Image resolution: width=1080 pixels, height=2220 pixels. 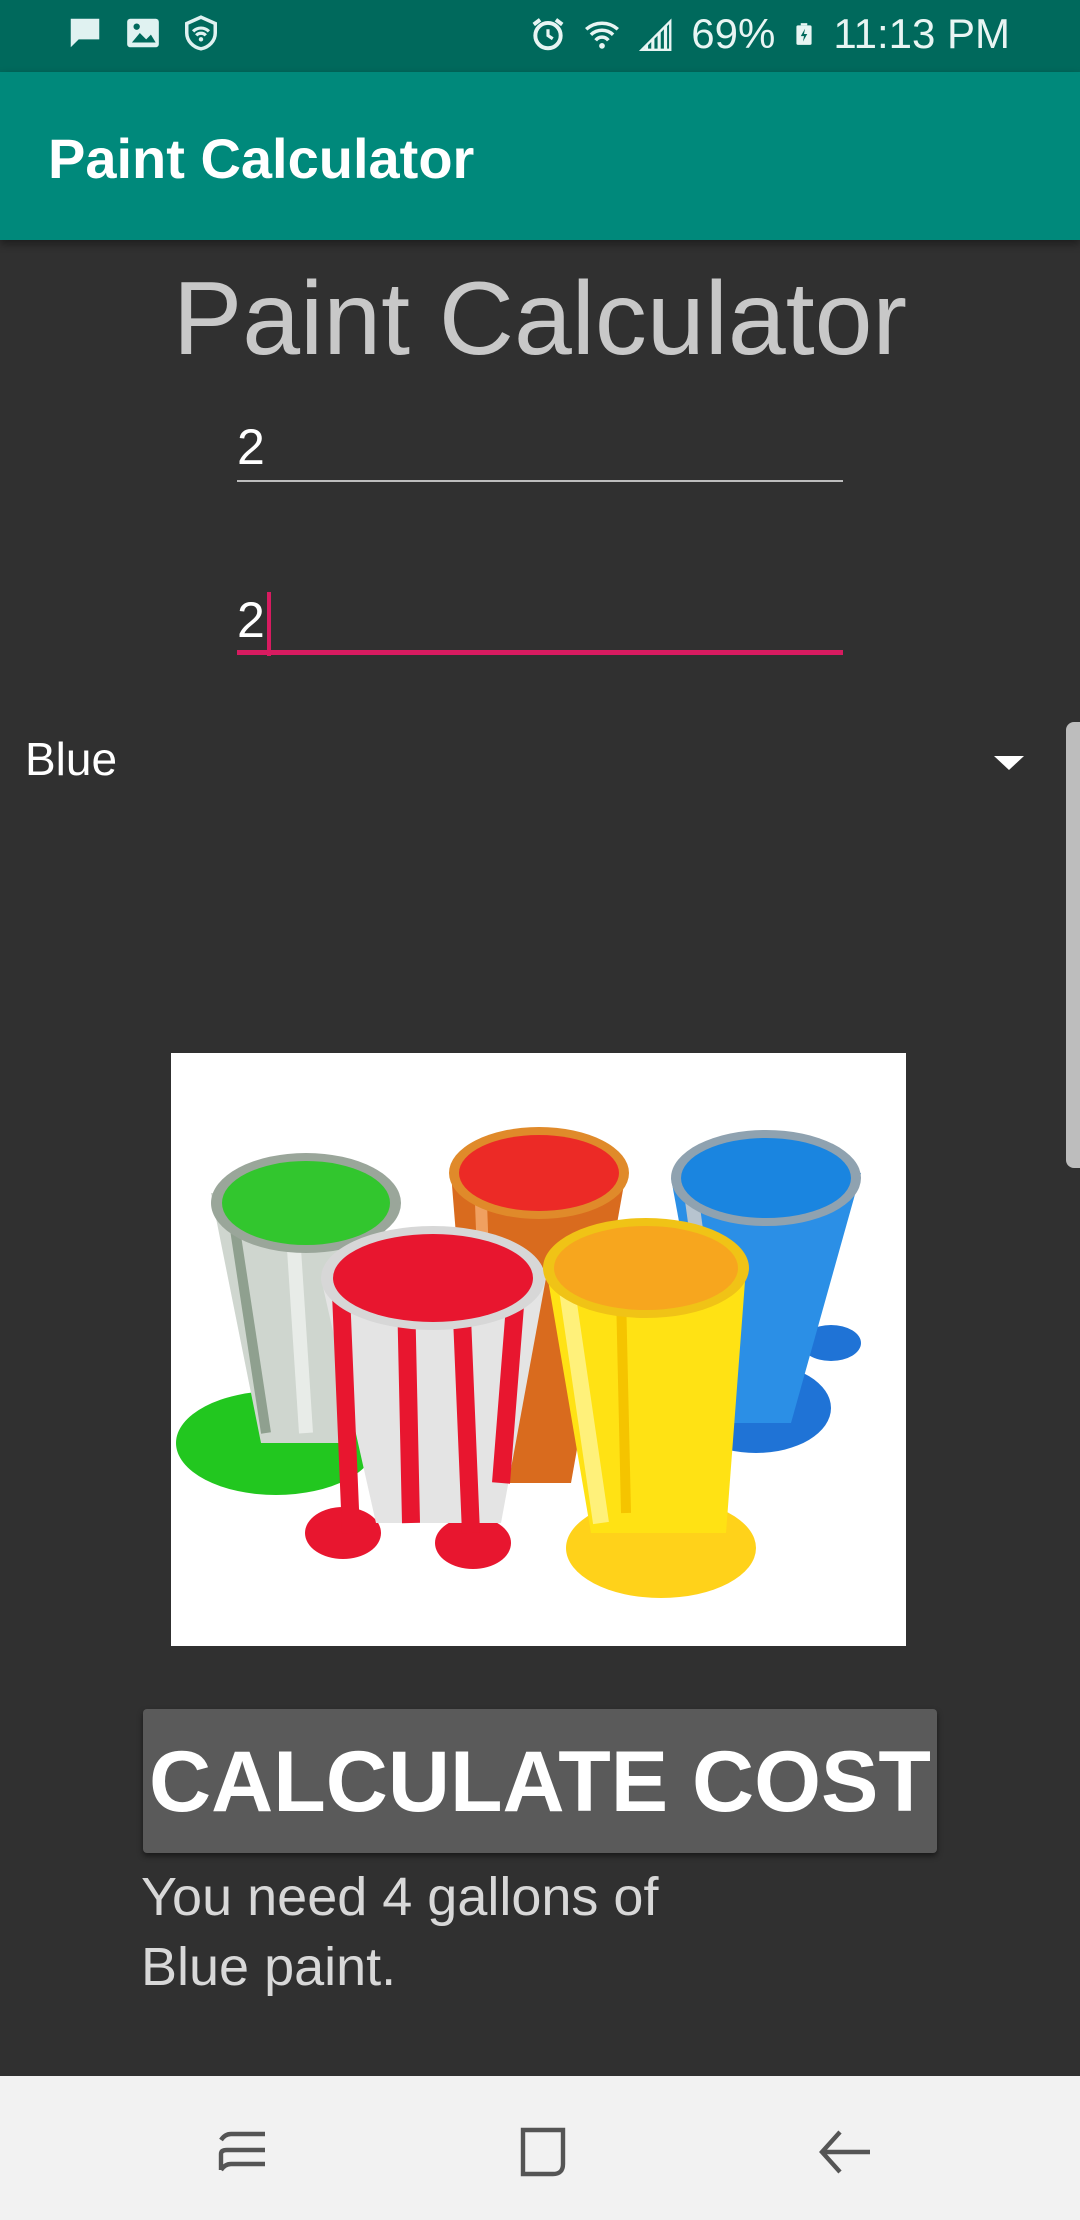 I want to click on recents-icon, so click(x=243, y=2152).